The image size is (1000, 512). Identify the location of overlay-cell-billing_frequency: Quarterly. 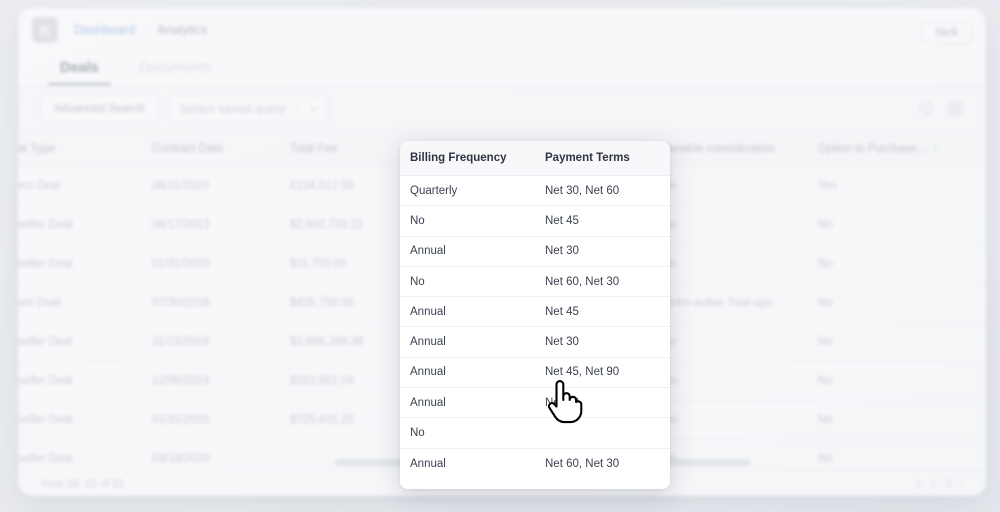
(467, 191).